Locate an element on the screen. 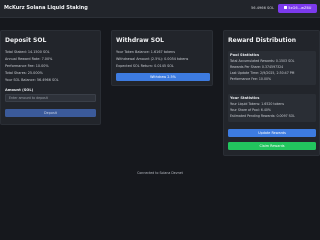  network-status: Connected to Solana Devnet is located at coordinates (160, 173).